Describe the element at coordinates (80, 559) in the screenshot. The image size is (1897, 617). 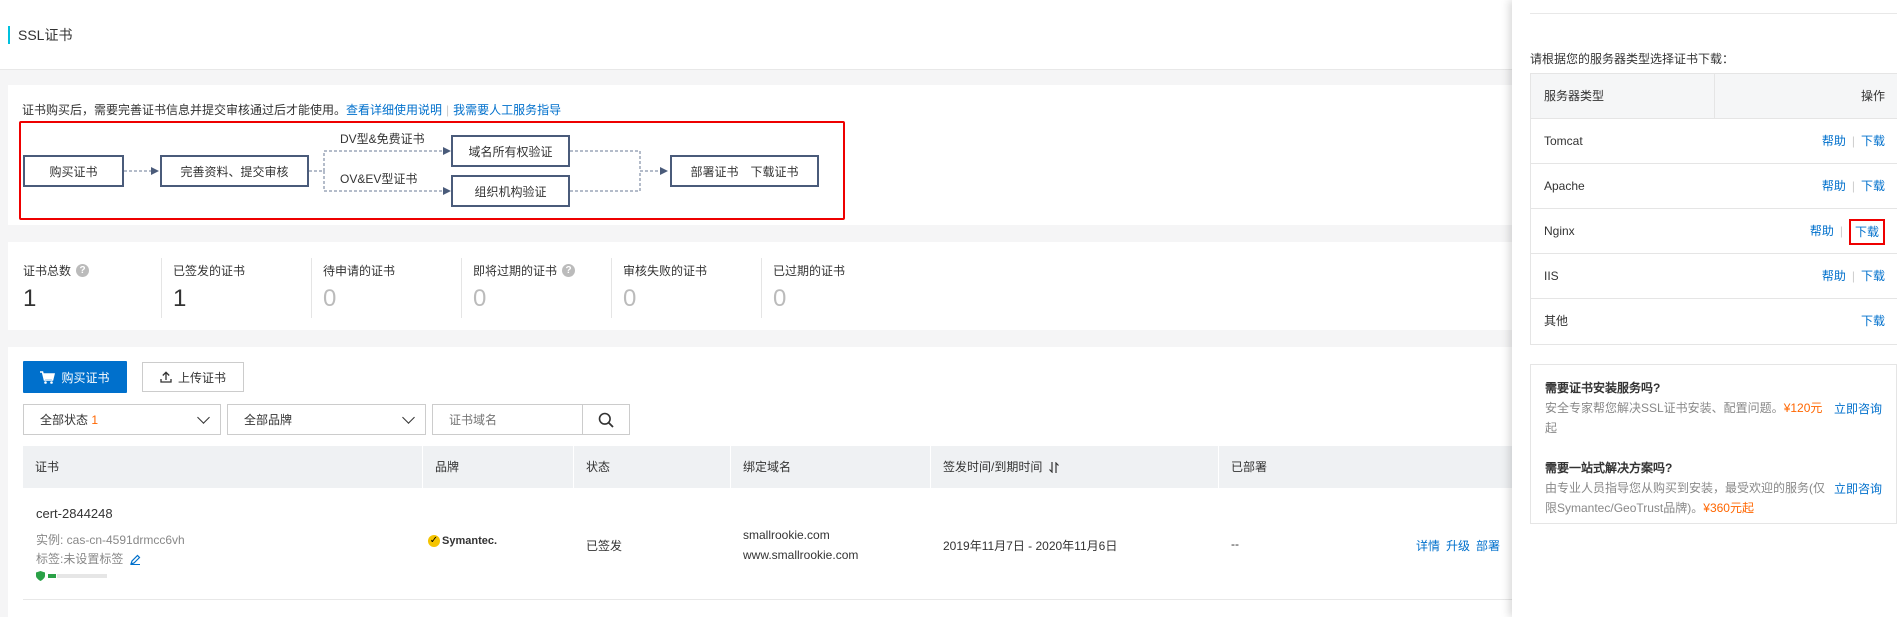
I see `cert-tag-text: 标签:未设置标签` at that location.